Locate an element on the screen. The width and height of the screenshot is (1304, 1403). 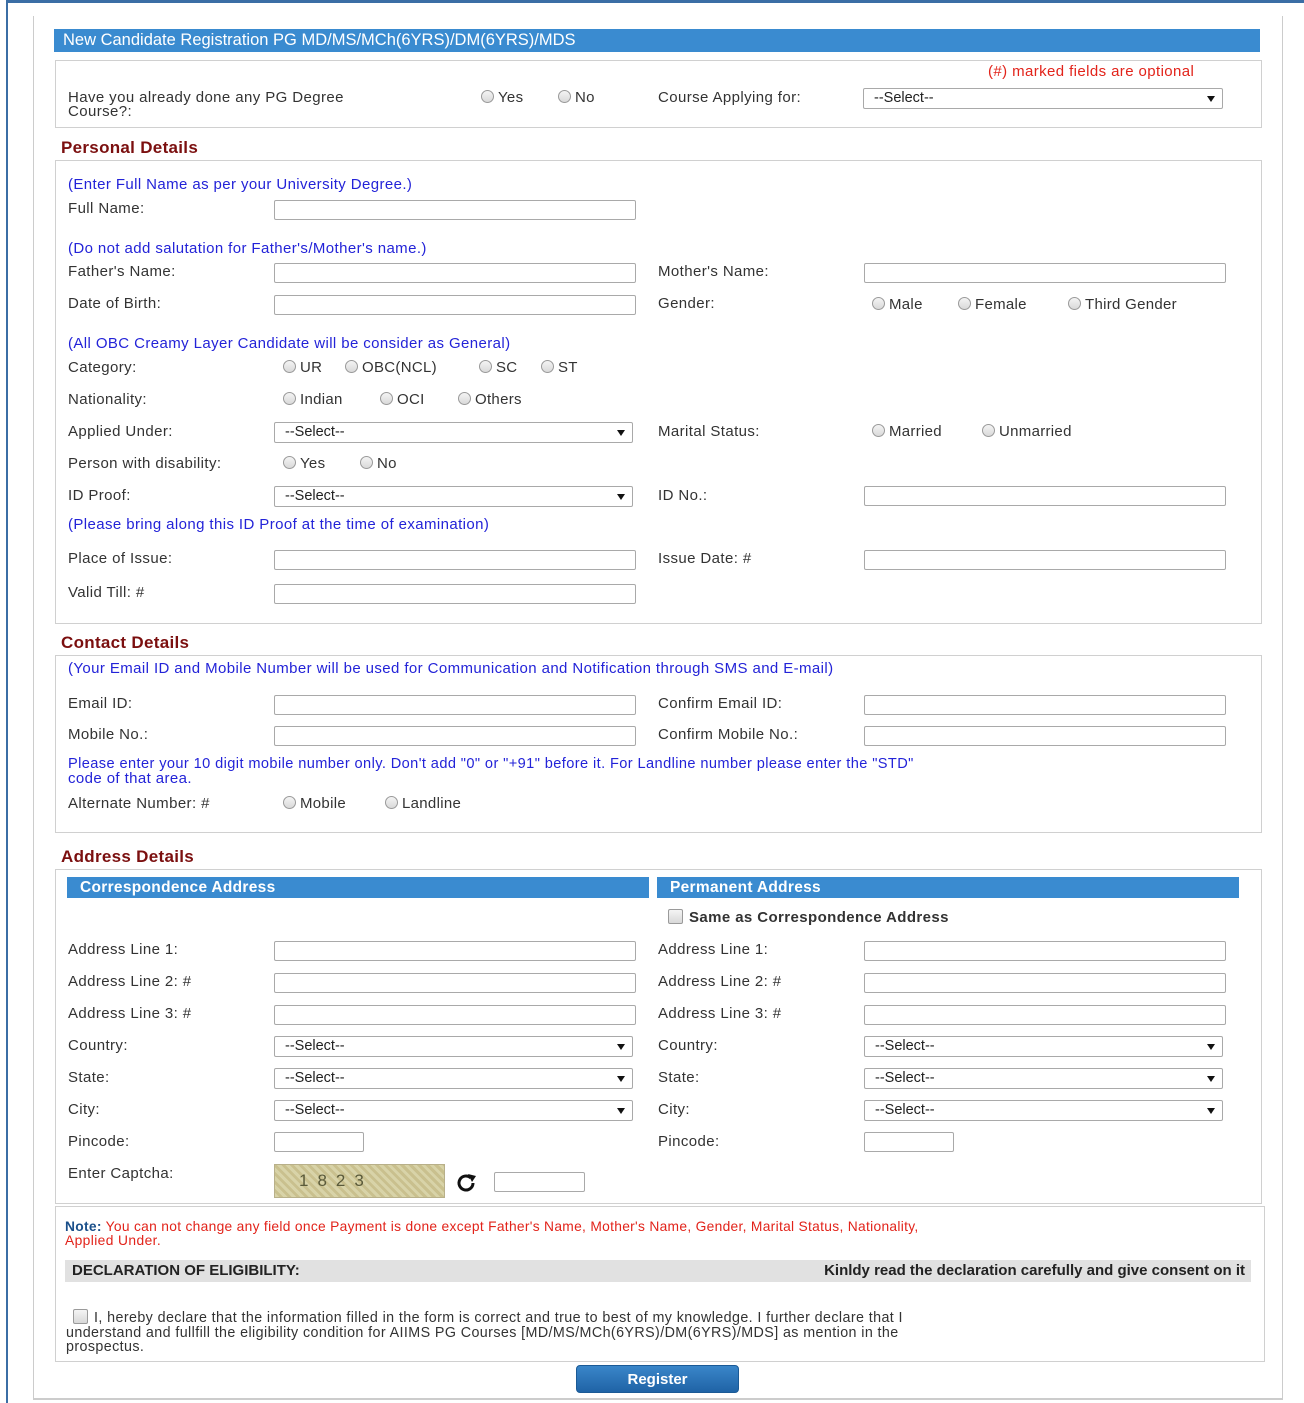
marital-unmarried-radio: Unmarried is located at coordinates (1027, 431).